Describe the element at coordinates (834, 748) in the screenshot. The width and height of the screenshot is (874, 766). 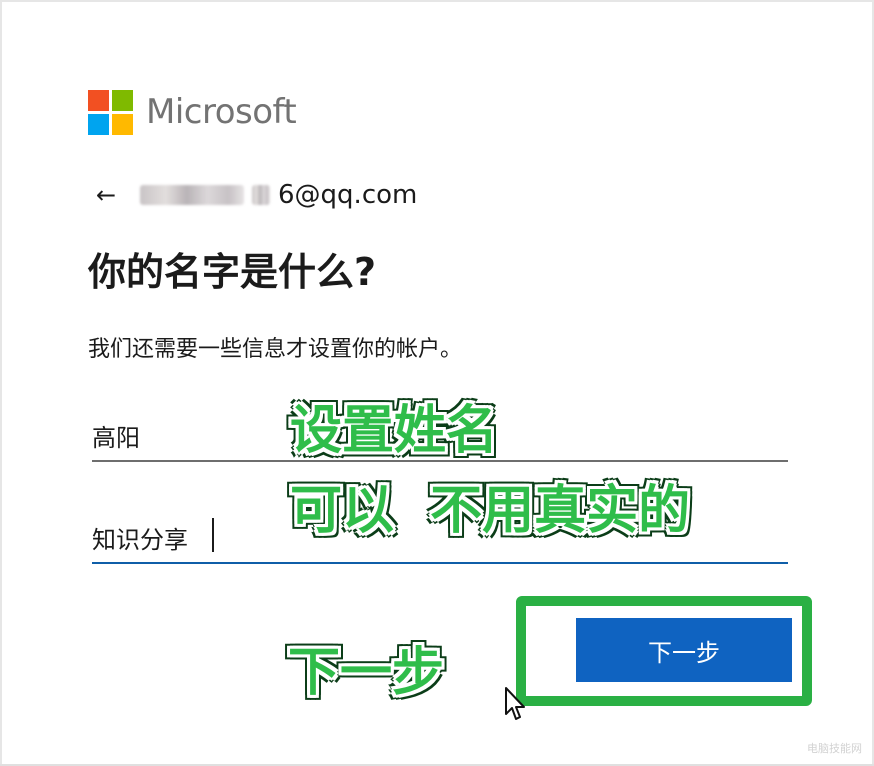
I see `watermark: 电脑技能网` at that location.